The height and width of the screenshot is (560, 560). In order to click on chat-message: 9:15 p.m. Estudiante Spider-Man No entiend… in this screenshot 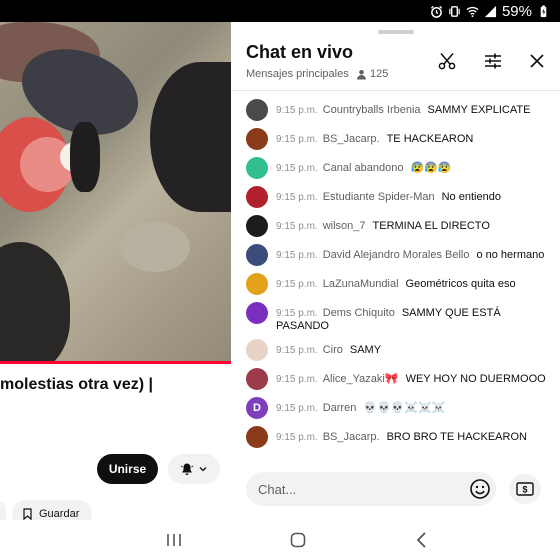, I will do `click(396, 197)`.